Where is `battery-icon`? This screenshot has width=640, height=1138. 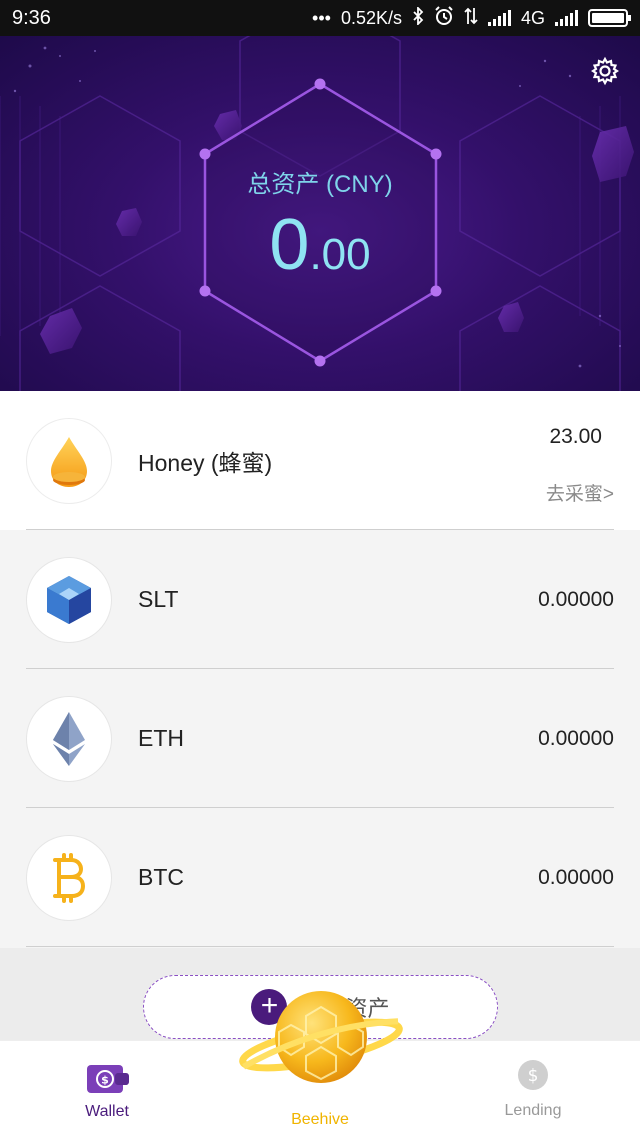 battery-icon is located at coordinates (609, 18).